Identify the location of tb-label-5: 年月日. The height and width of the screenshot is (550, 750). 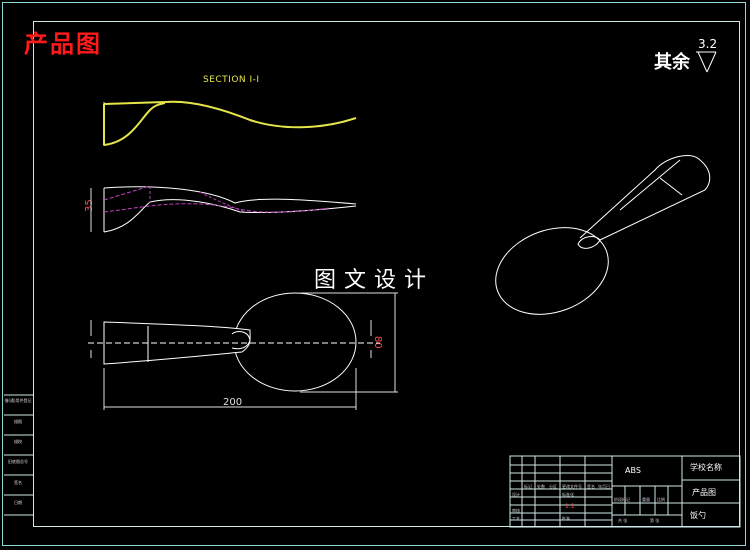
(604, 486).